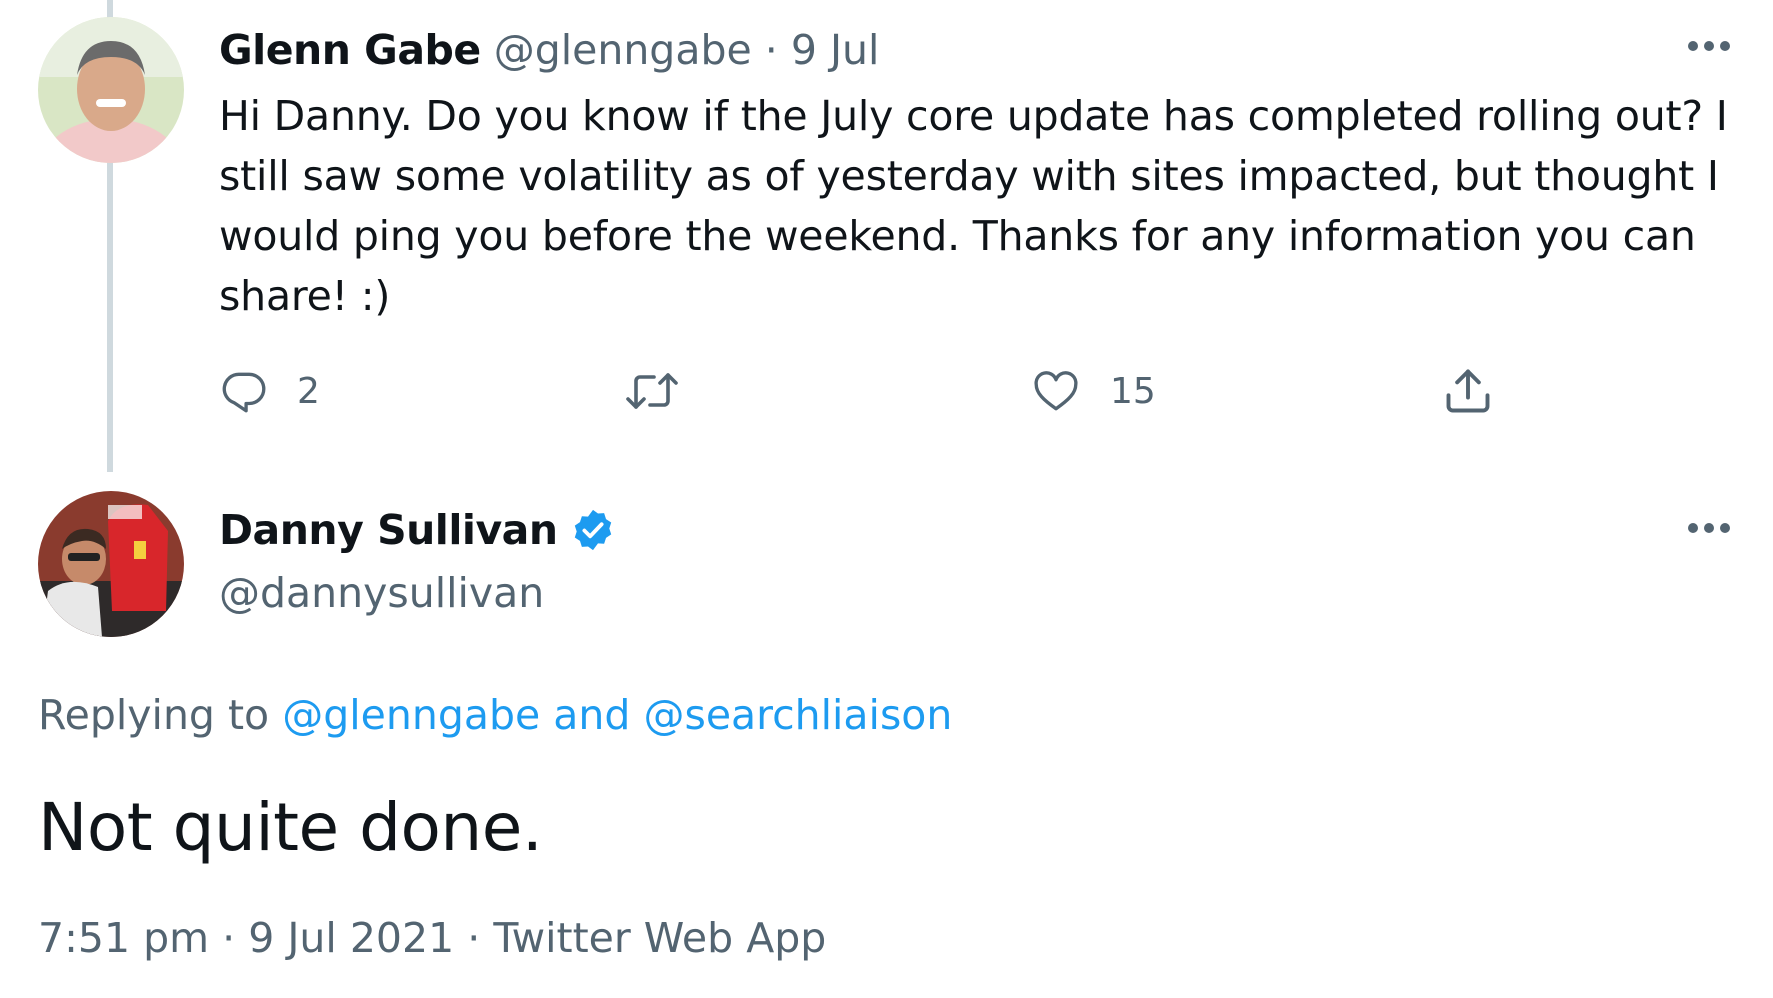 Image resolution: width=1773 pixels, height=998 pixels. What do you see at coordinates (350, 50) in the screenshot?
I see `author-name: Glenn Gabe` at bounding box center [350, 50].